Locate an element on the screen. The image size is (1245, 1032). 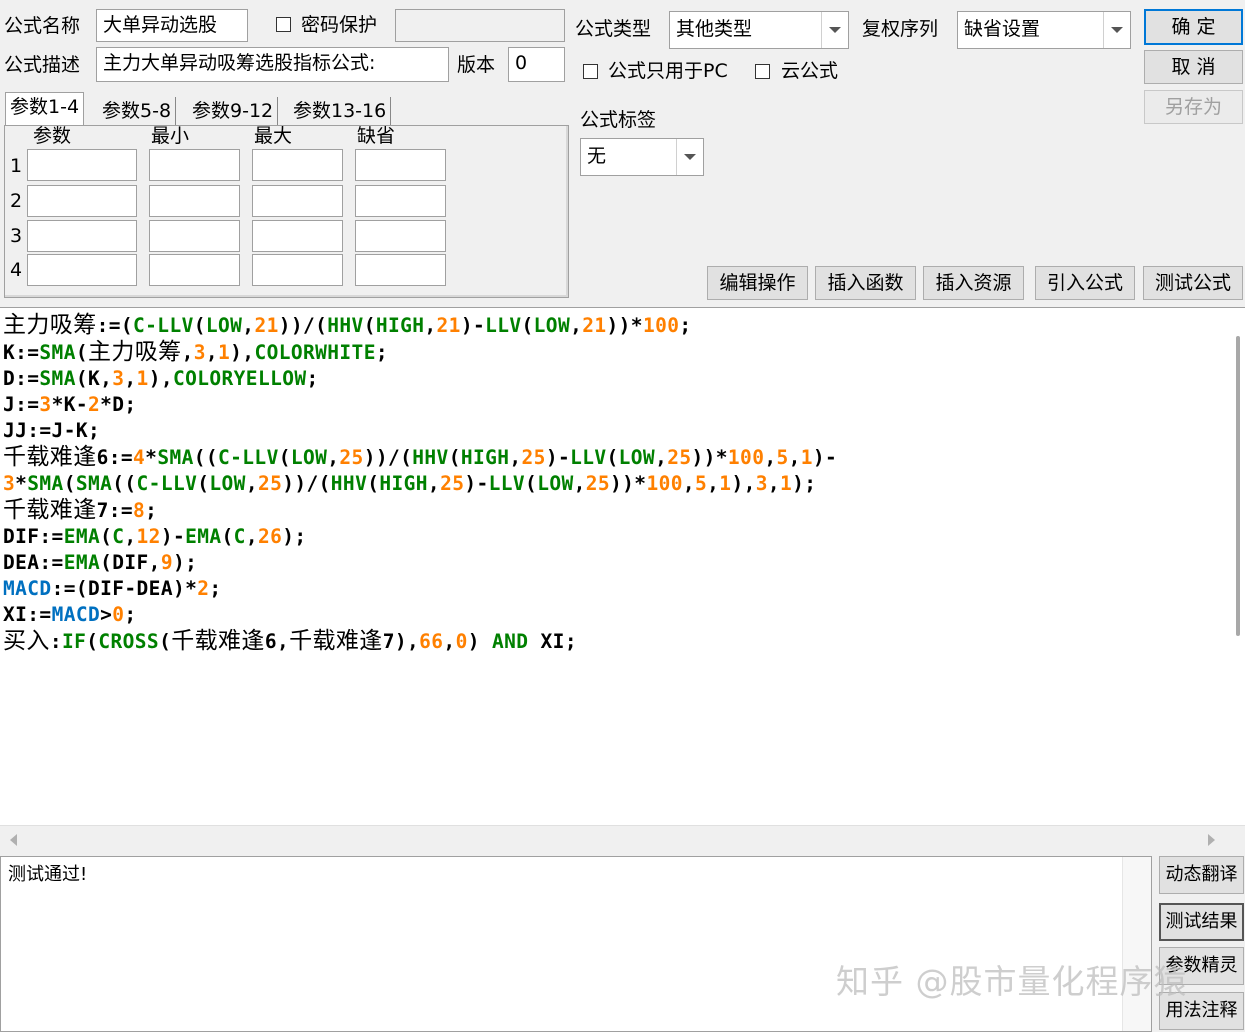
formula-type-value: 其他类型 is located at coordinates (714, 29).